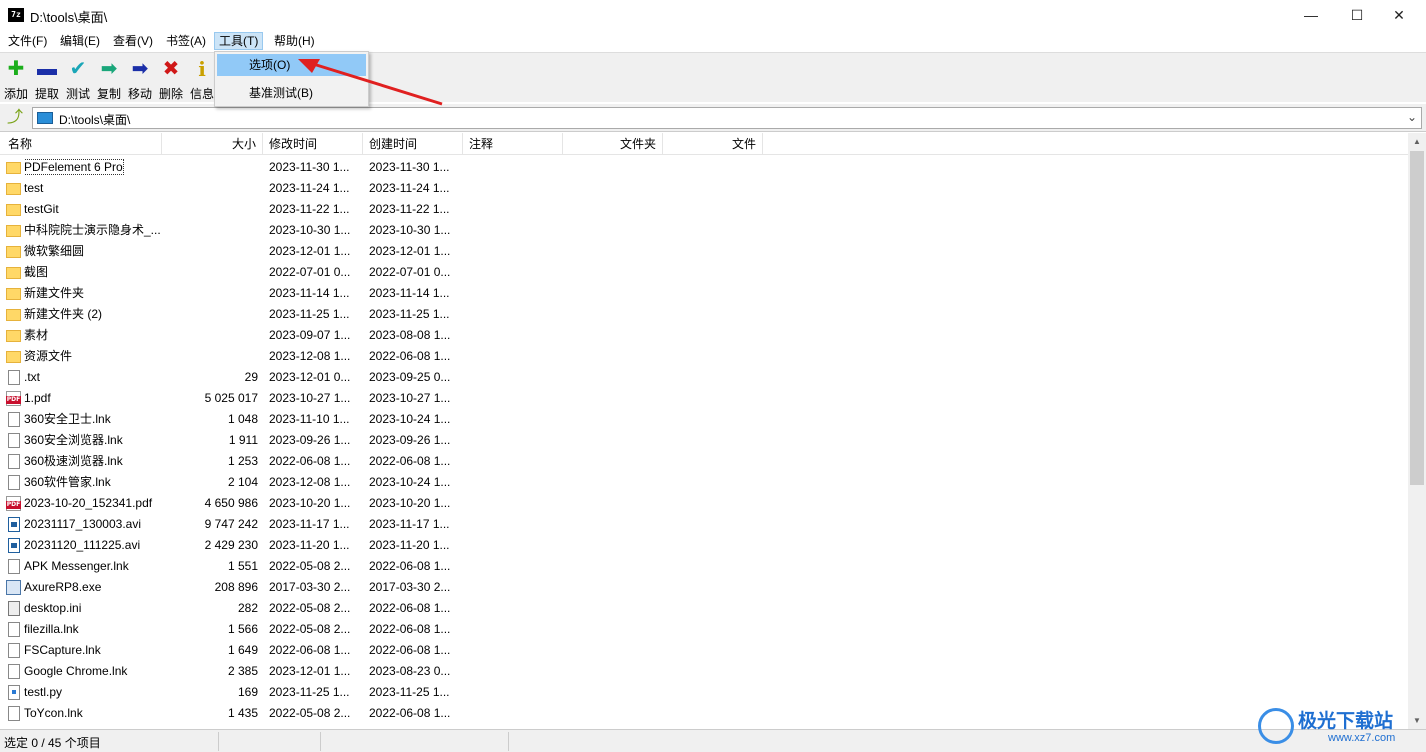 The width and height of the screenshot is (1426, 752). What do you see at coordinates (140, 79) in the screenshot?
I see `move-button: ➡ 移动` at bounding box center [140, 79].